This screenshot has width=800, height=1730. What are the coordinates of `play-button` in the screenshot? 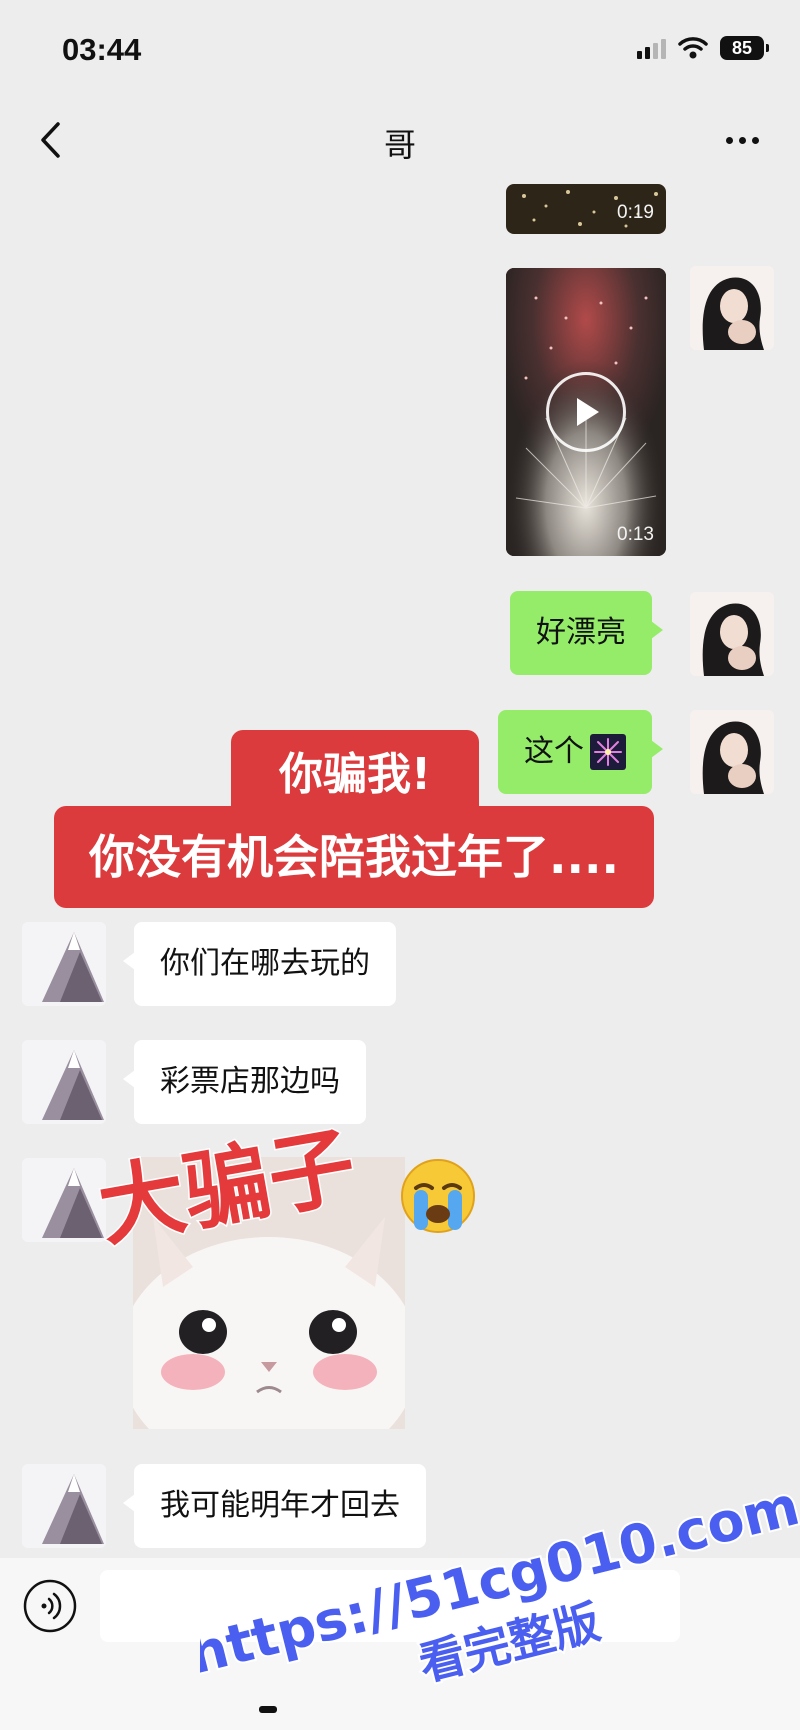 It's located at (586, 412).